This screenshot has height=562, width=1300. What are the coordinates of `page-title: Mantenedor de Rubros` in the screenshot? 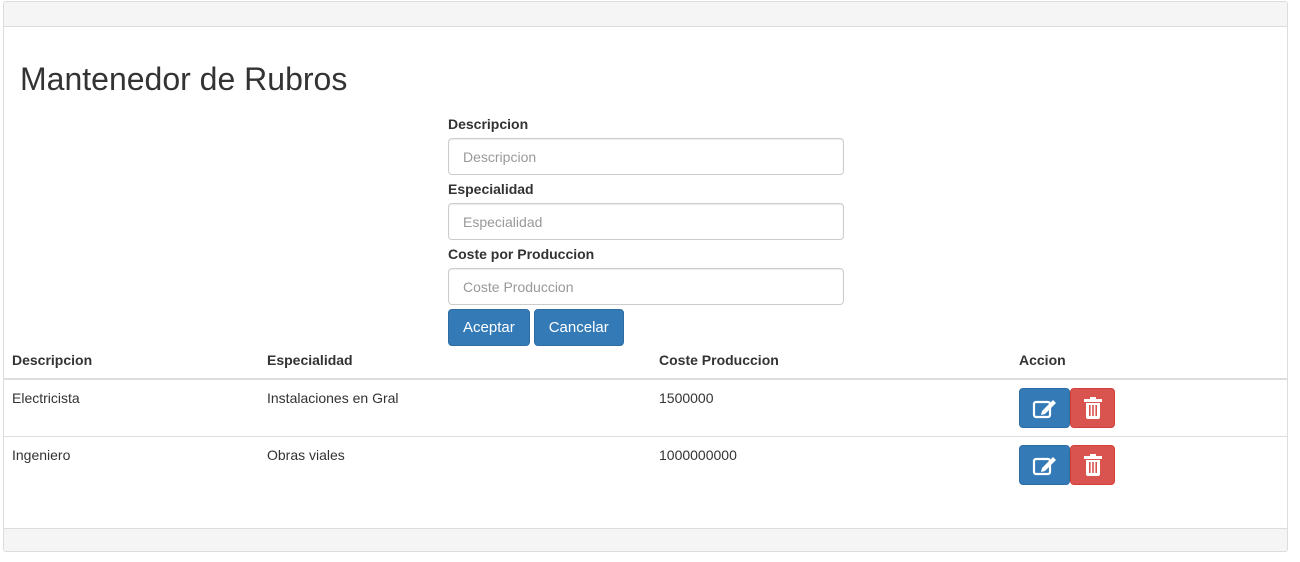 It's located at (184, 79).